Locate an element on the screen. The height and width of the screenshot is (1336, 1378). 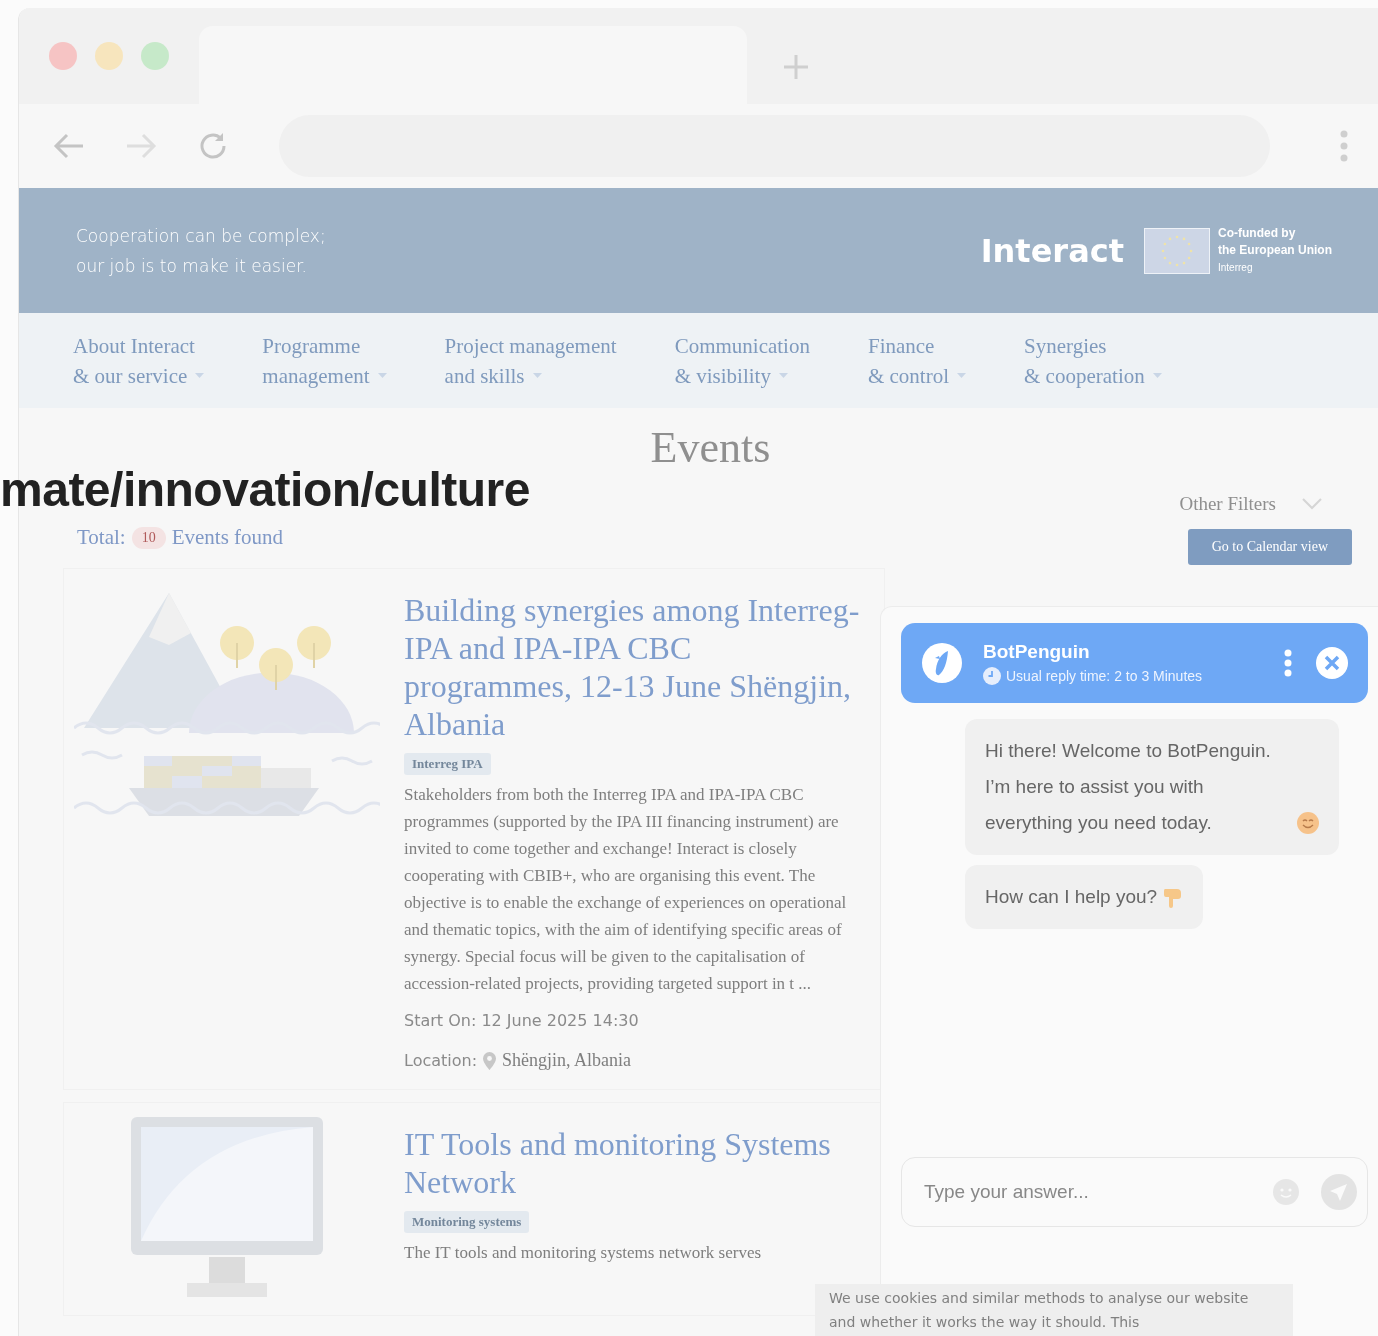
nav-link: Synergies is located at coordinates (1093, 345).